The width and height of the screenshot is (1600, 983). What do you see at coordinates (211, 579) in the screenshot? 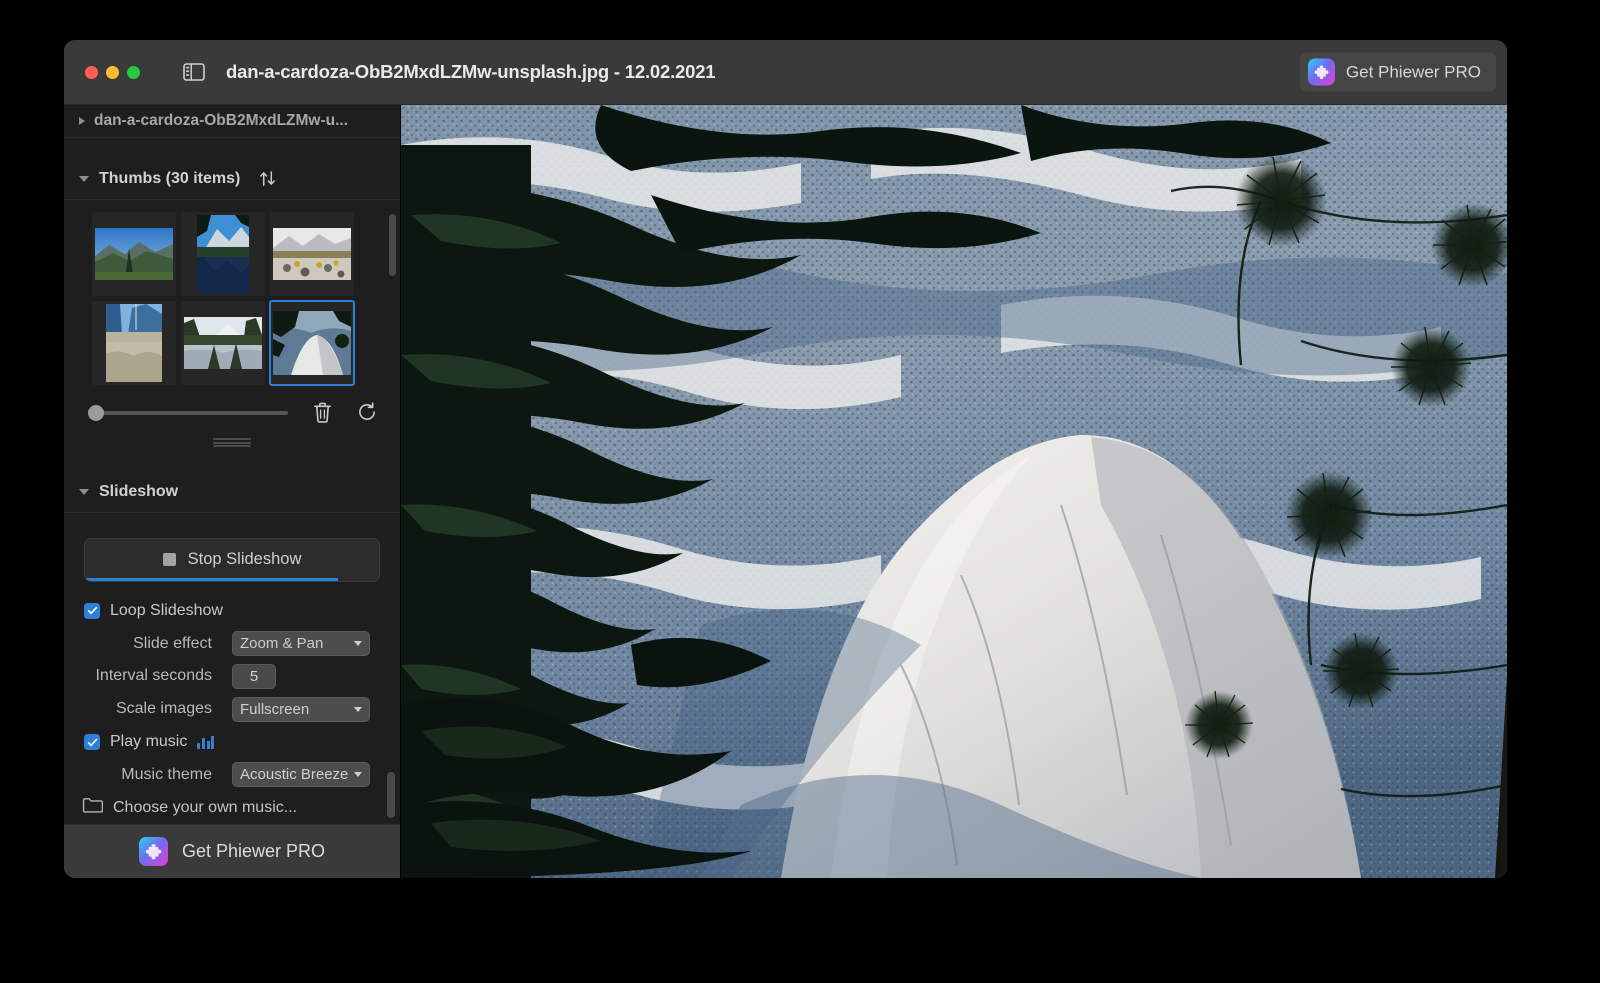
I see `slideshow-progress-bar` at bounding box center [211, 579].